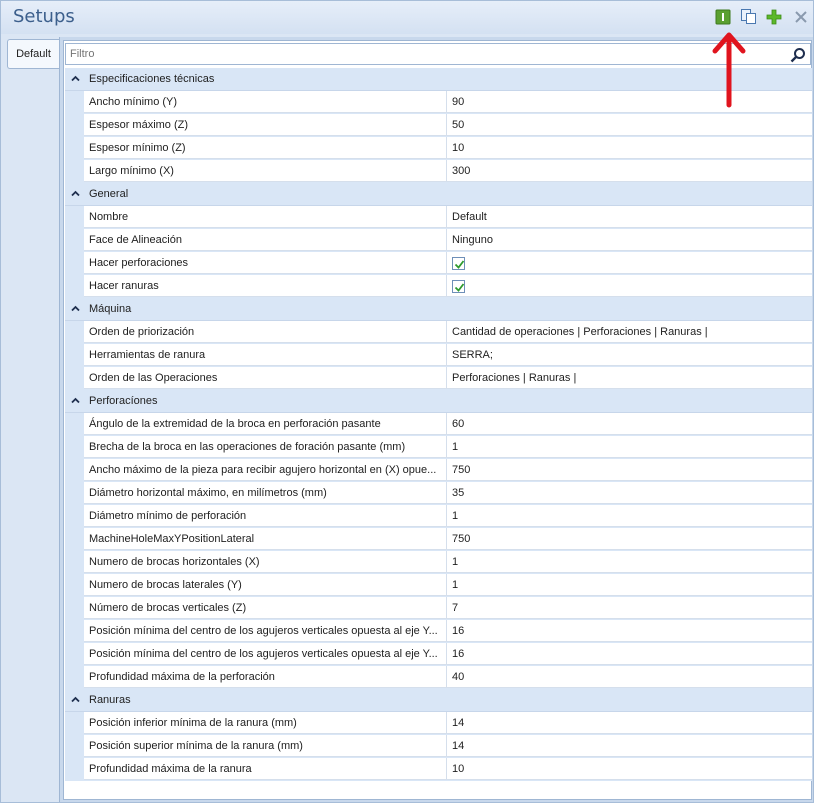 This screenshot has width=814, height=803. I want to click on property-row: Hacer ranuras, so click(438, 286).